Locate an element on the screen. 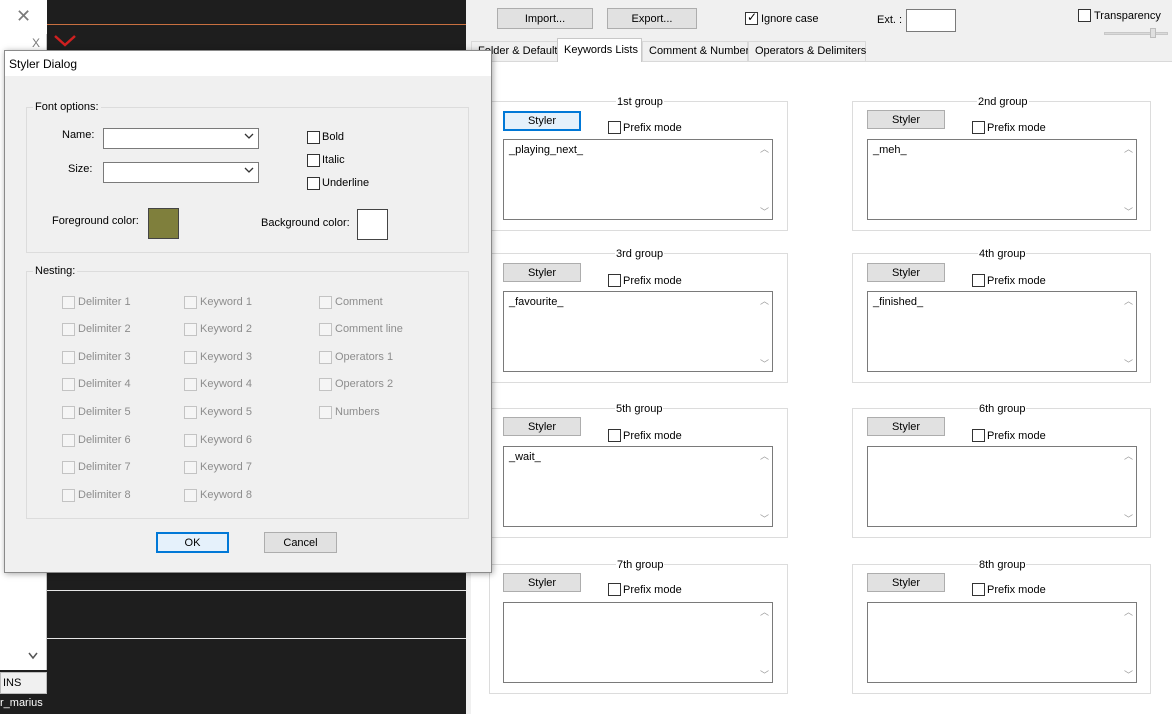 The image size is (1172, 714). small-close-icon: X is located at coordinates (36, 43).